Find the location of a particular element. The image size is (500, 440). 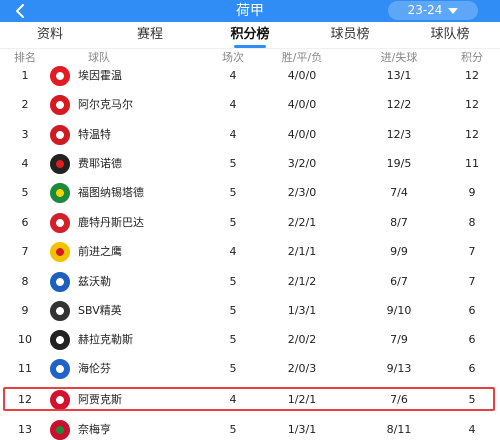

team-name: SBV精英 is located at coordinates (100, 310).